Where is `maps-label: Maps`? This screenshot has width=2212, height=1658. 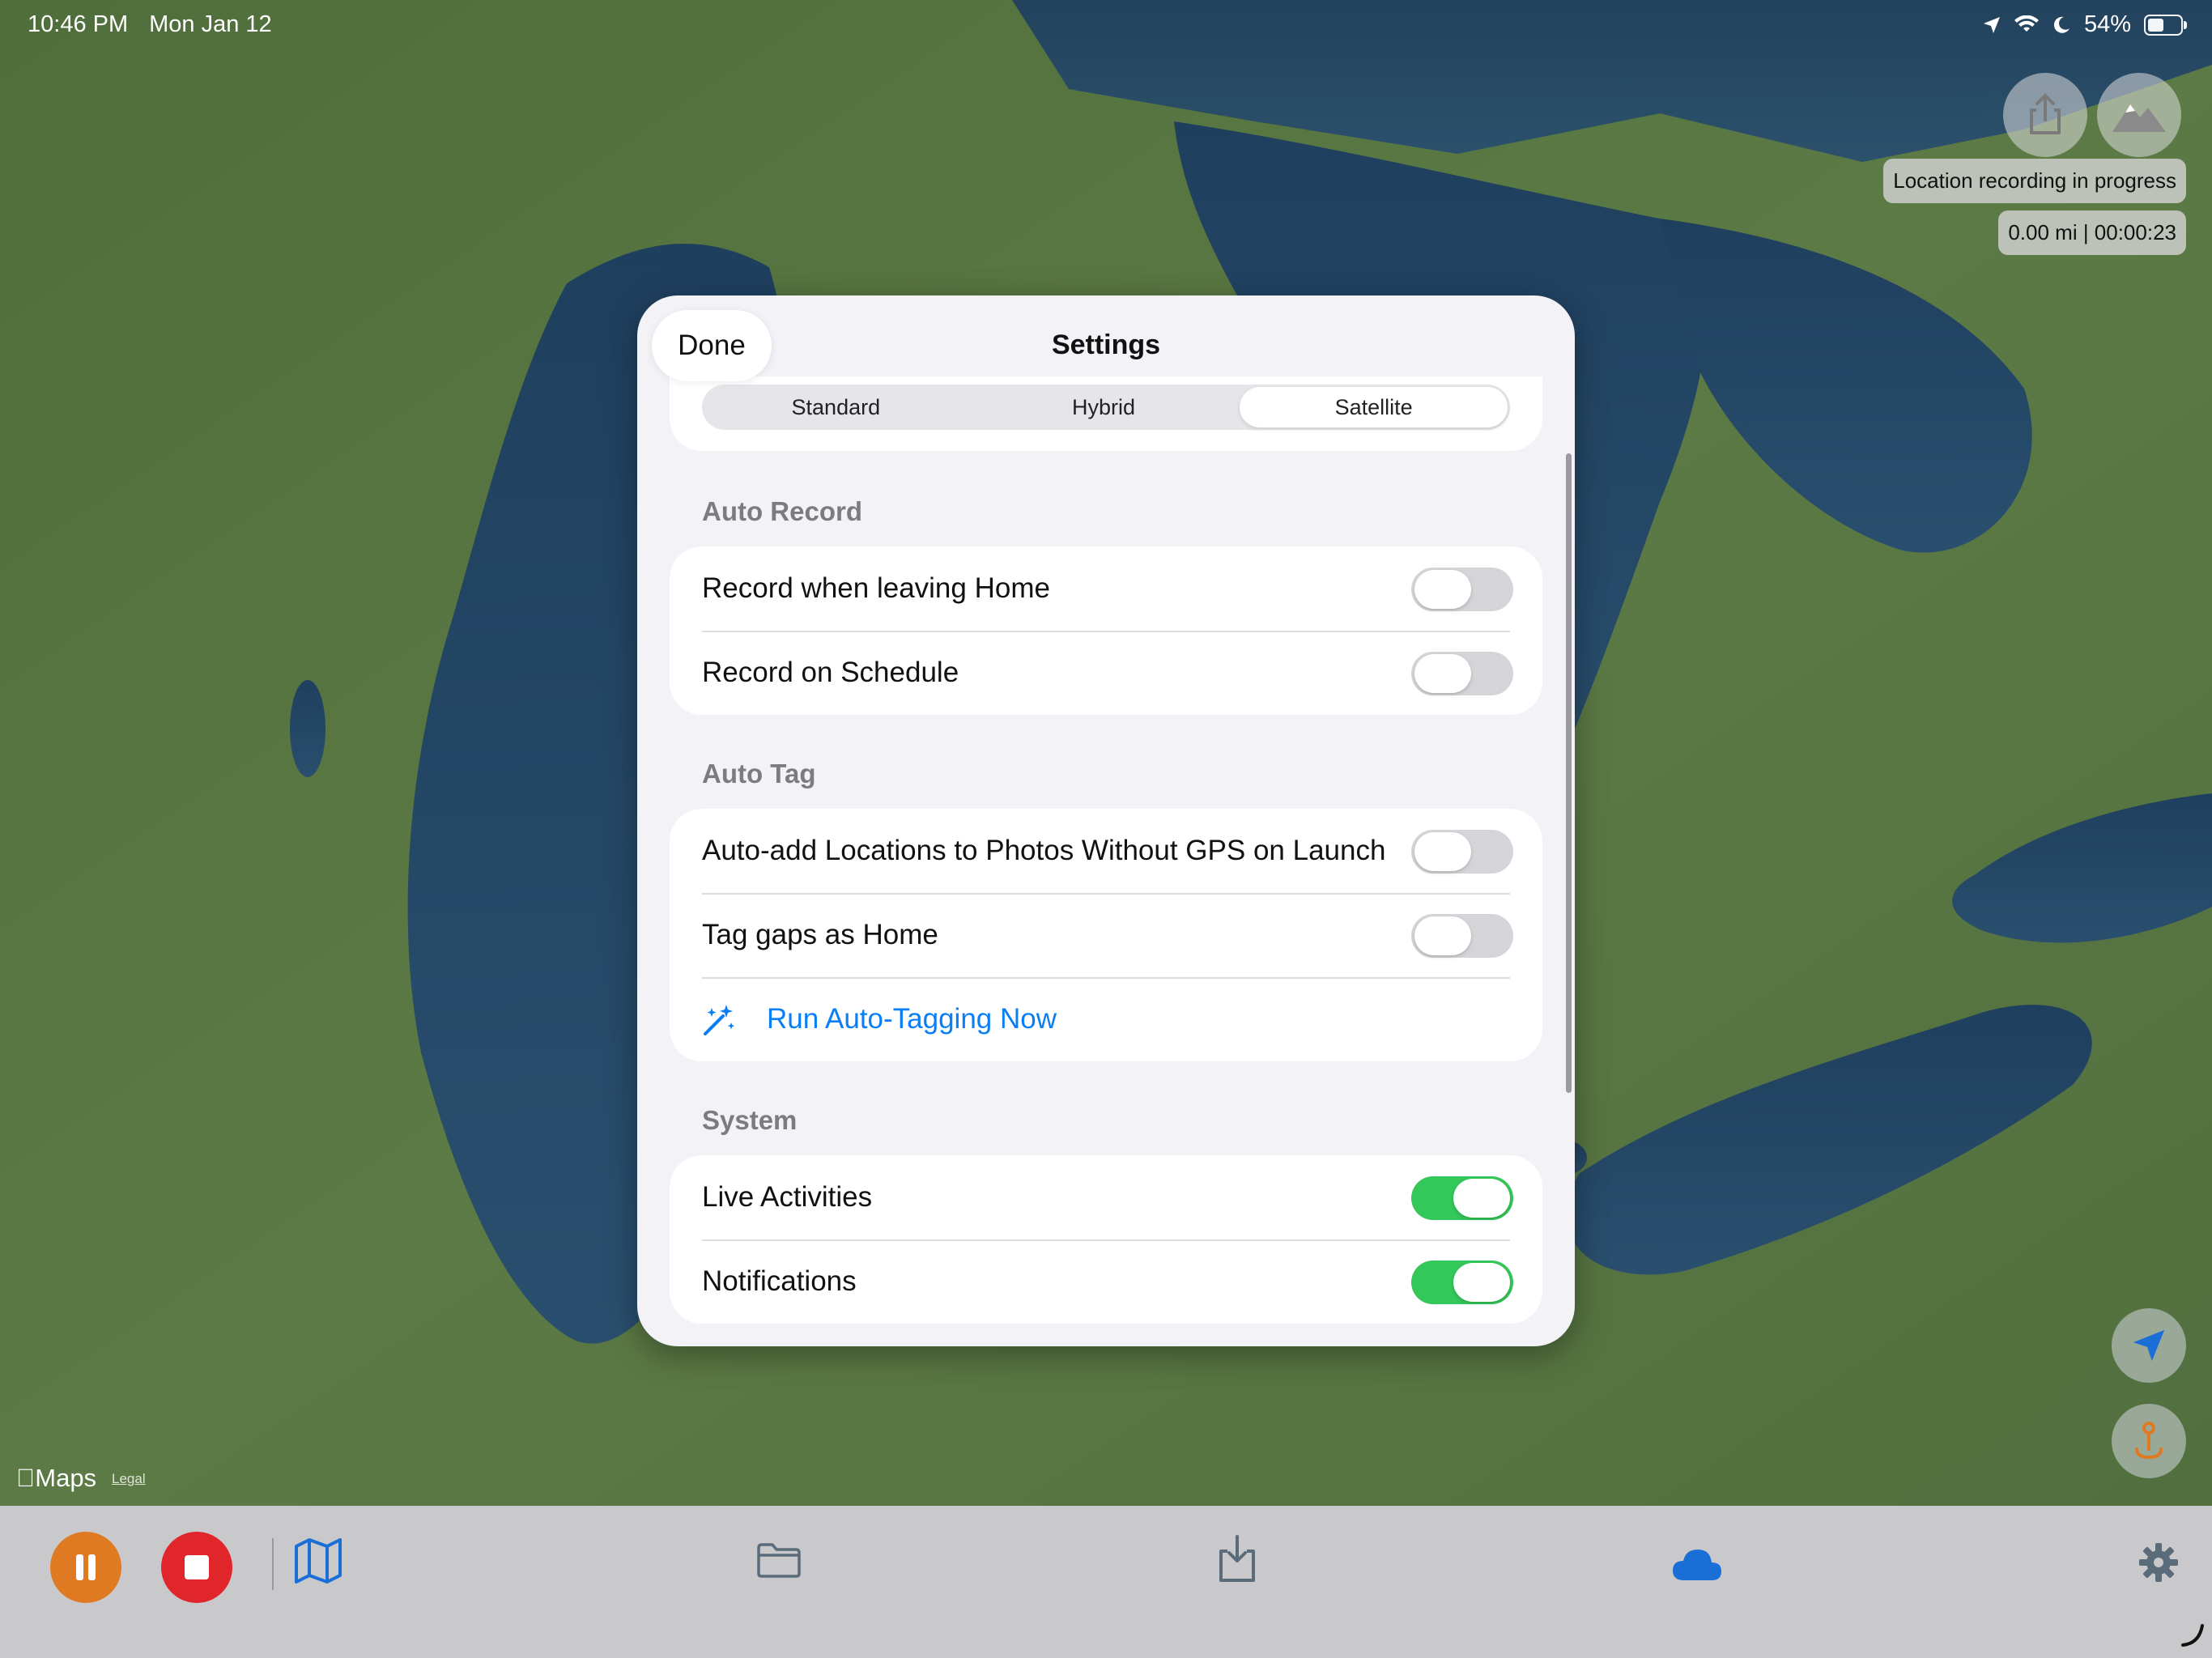
maps-label: Maps is located at coordinates (56, 1478).